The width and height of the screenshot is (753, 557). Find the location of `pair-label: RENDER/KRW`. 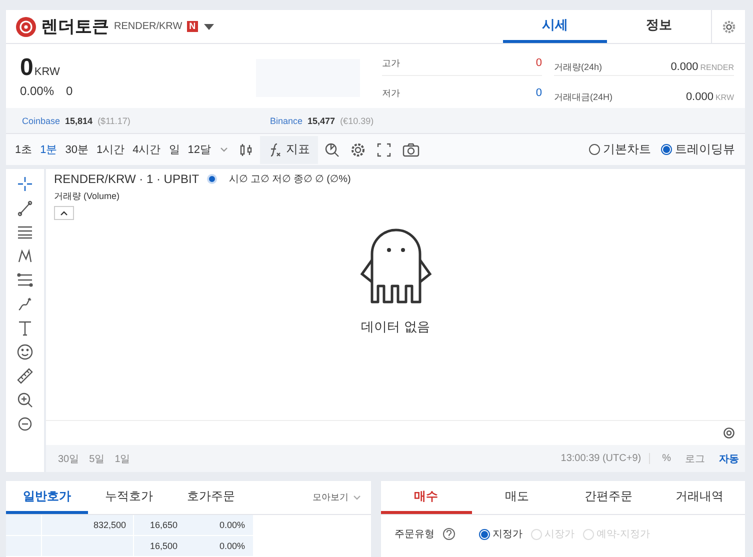

pair-label: RENDER/KRW is located at coordinates (148, 26).